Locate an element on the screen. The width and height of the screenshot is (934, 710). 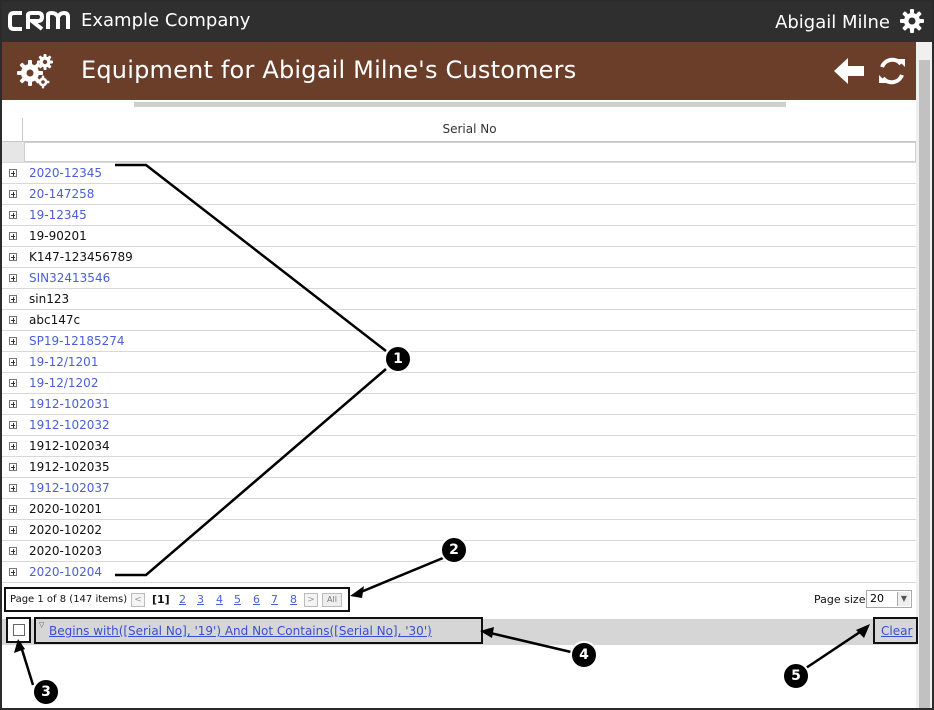
page-link: 8 is located at coordinates (293, 599).